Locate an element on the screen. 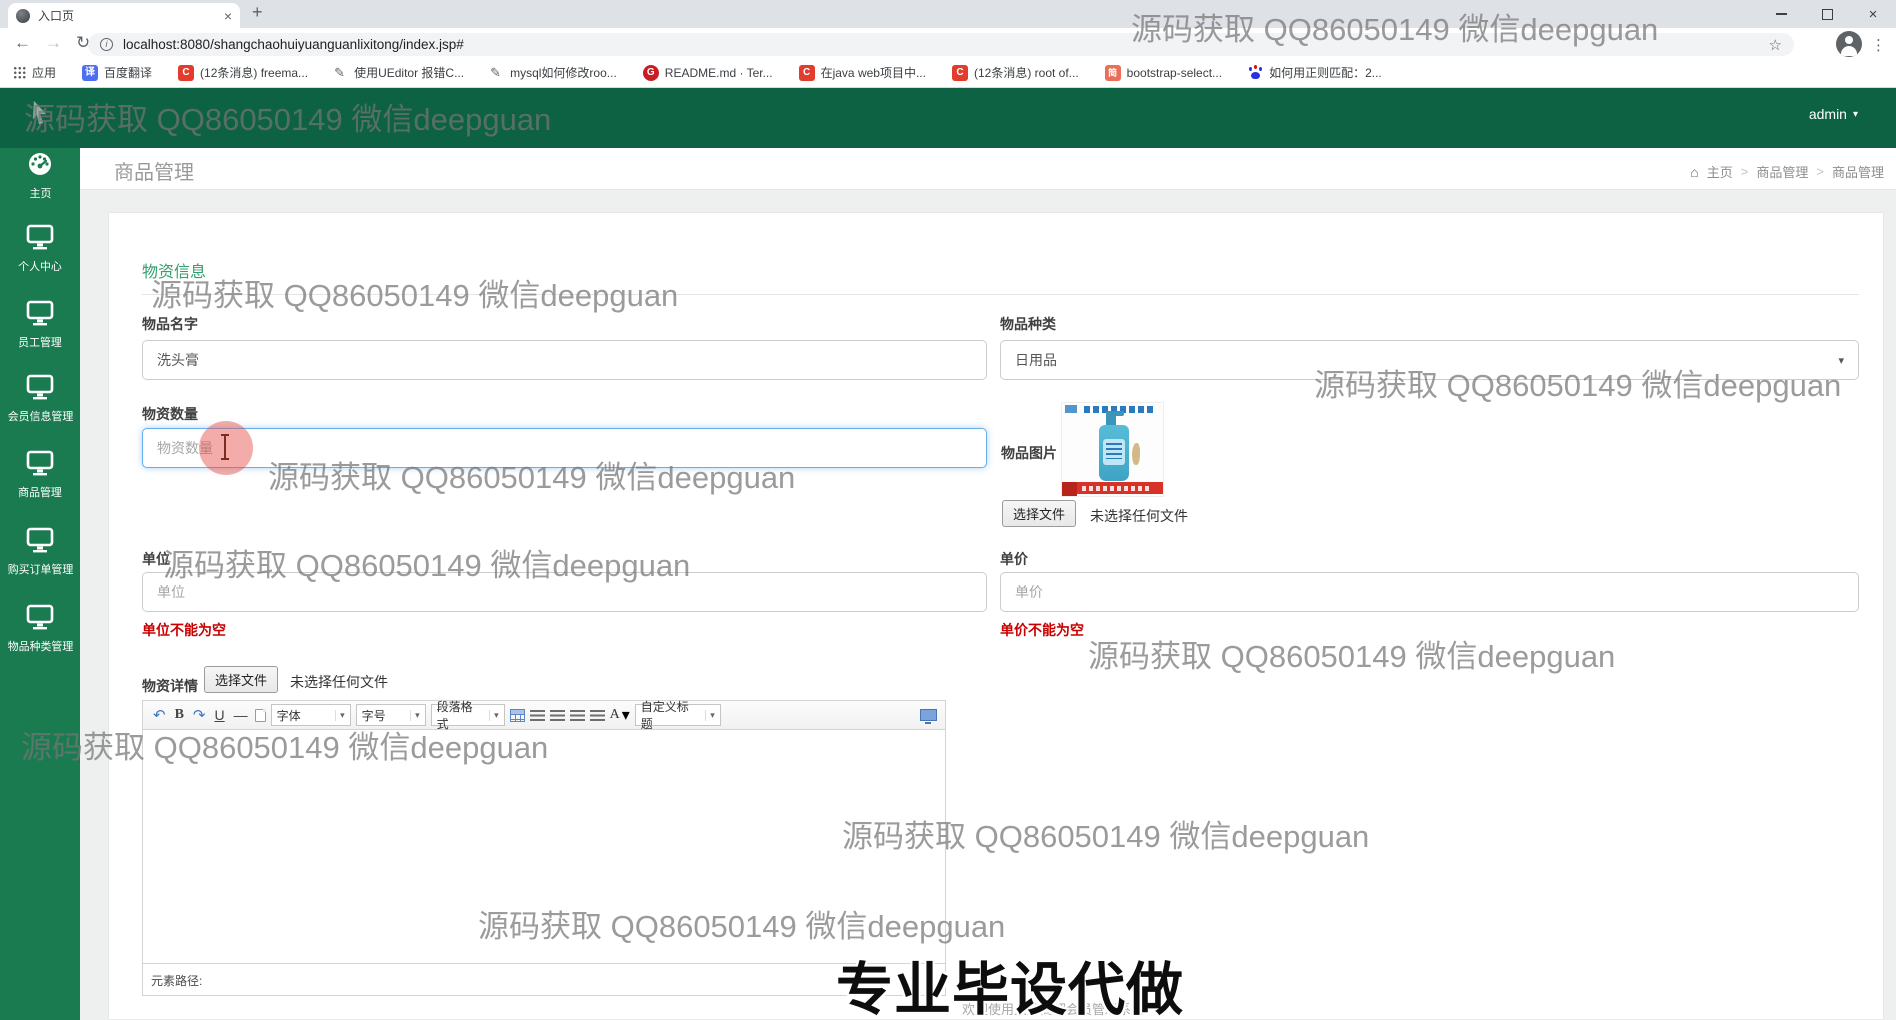  sidebar-item-label: 个人中心 is located at coordinates (40, 267).